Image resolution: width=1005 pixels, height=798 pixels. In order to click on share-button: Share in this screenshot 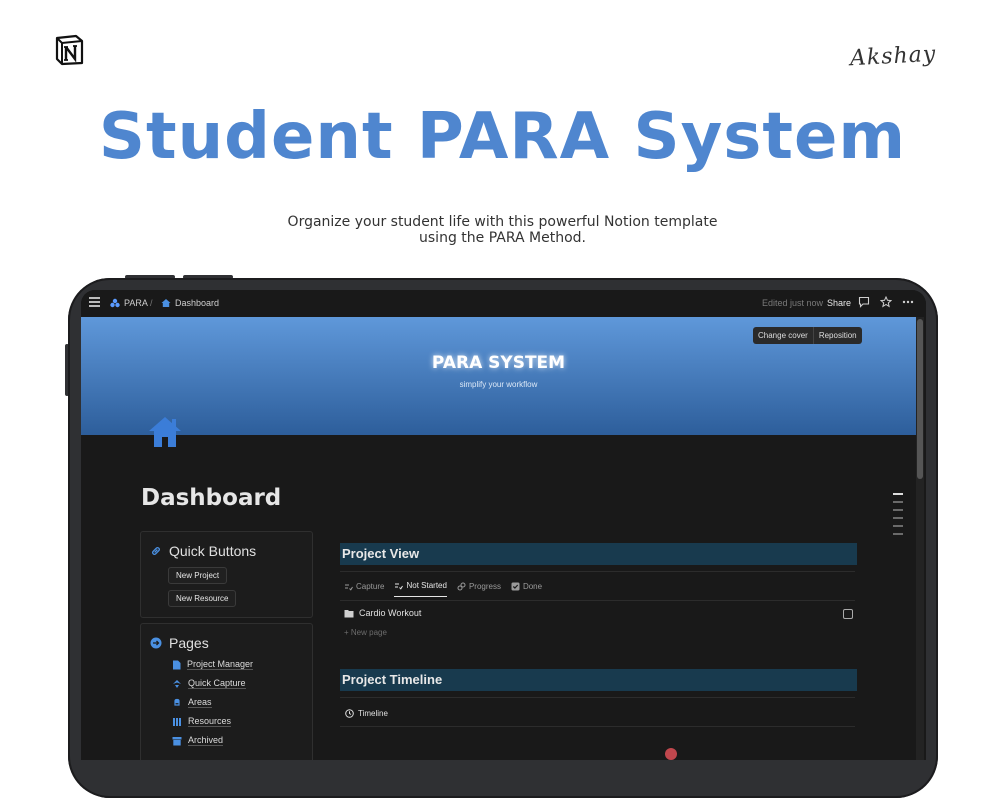, I will do `click(839, 303)`.